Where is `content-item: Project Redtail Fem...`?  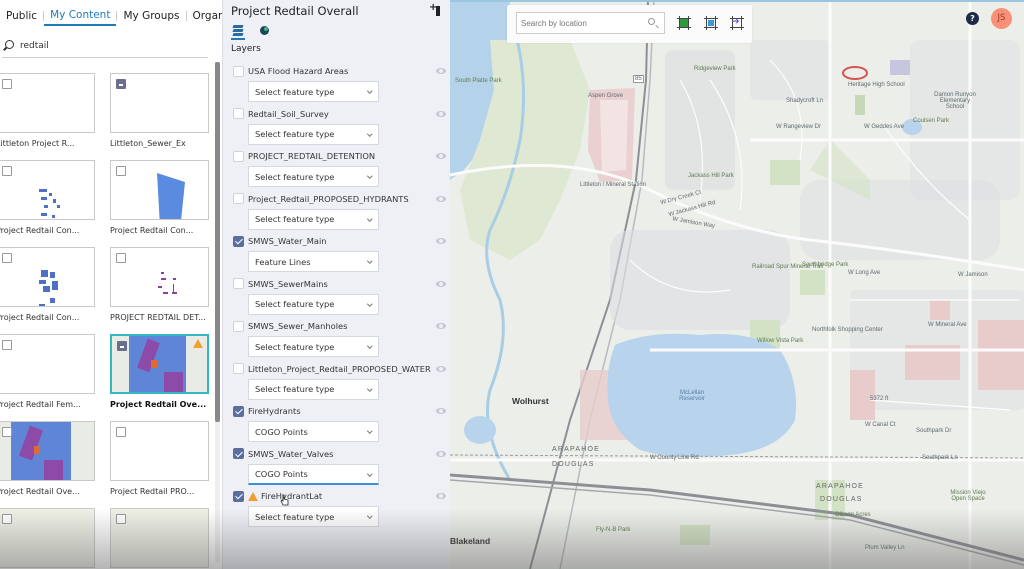 content-item: Project Redtail Fem... is located at coordinates (47, 371).